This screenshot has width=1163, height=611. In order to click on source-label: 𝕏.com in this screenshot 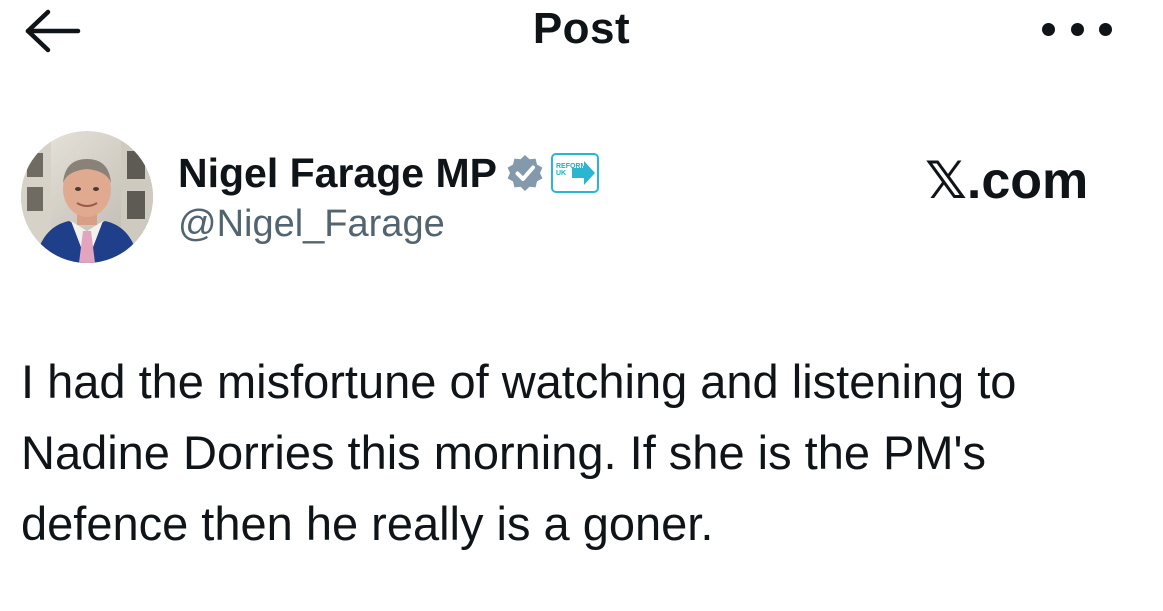, I will do `click(1007, 181)`.